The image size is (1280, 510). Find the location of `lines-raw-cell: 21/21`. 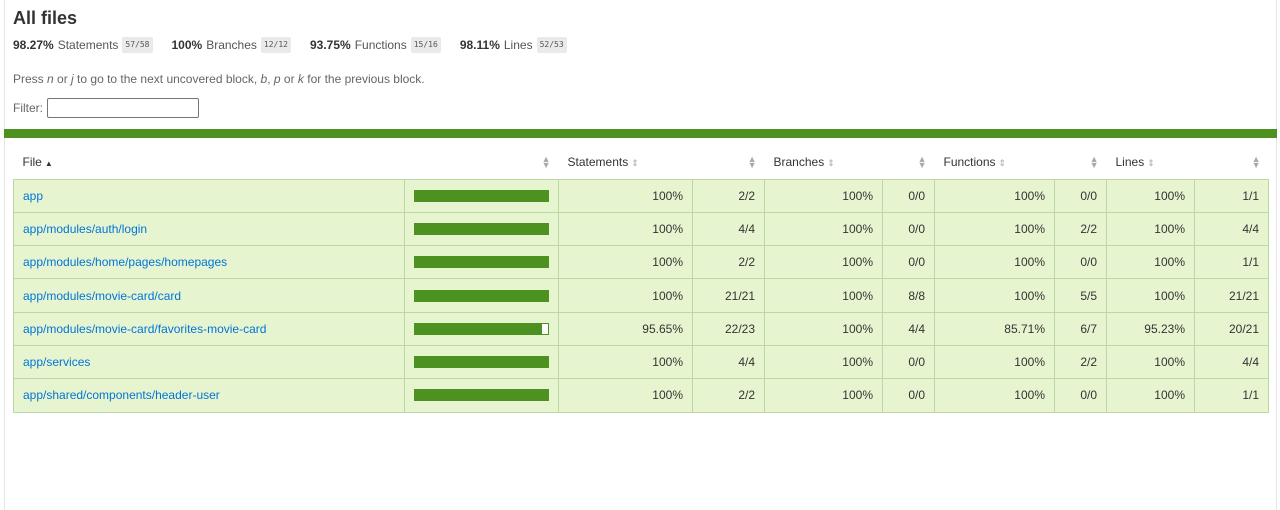

lines-raw-cell: 21/21 is located at coordinates (1231, 295).